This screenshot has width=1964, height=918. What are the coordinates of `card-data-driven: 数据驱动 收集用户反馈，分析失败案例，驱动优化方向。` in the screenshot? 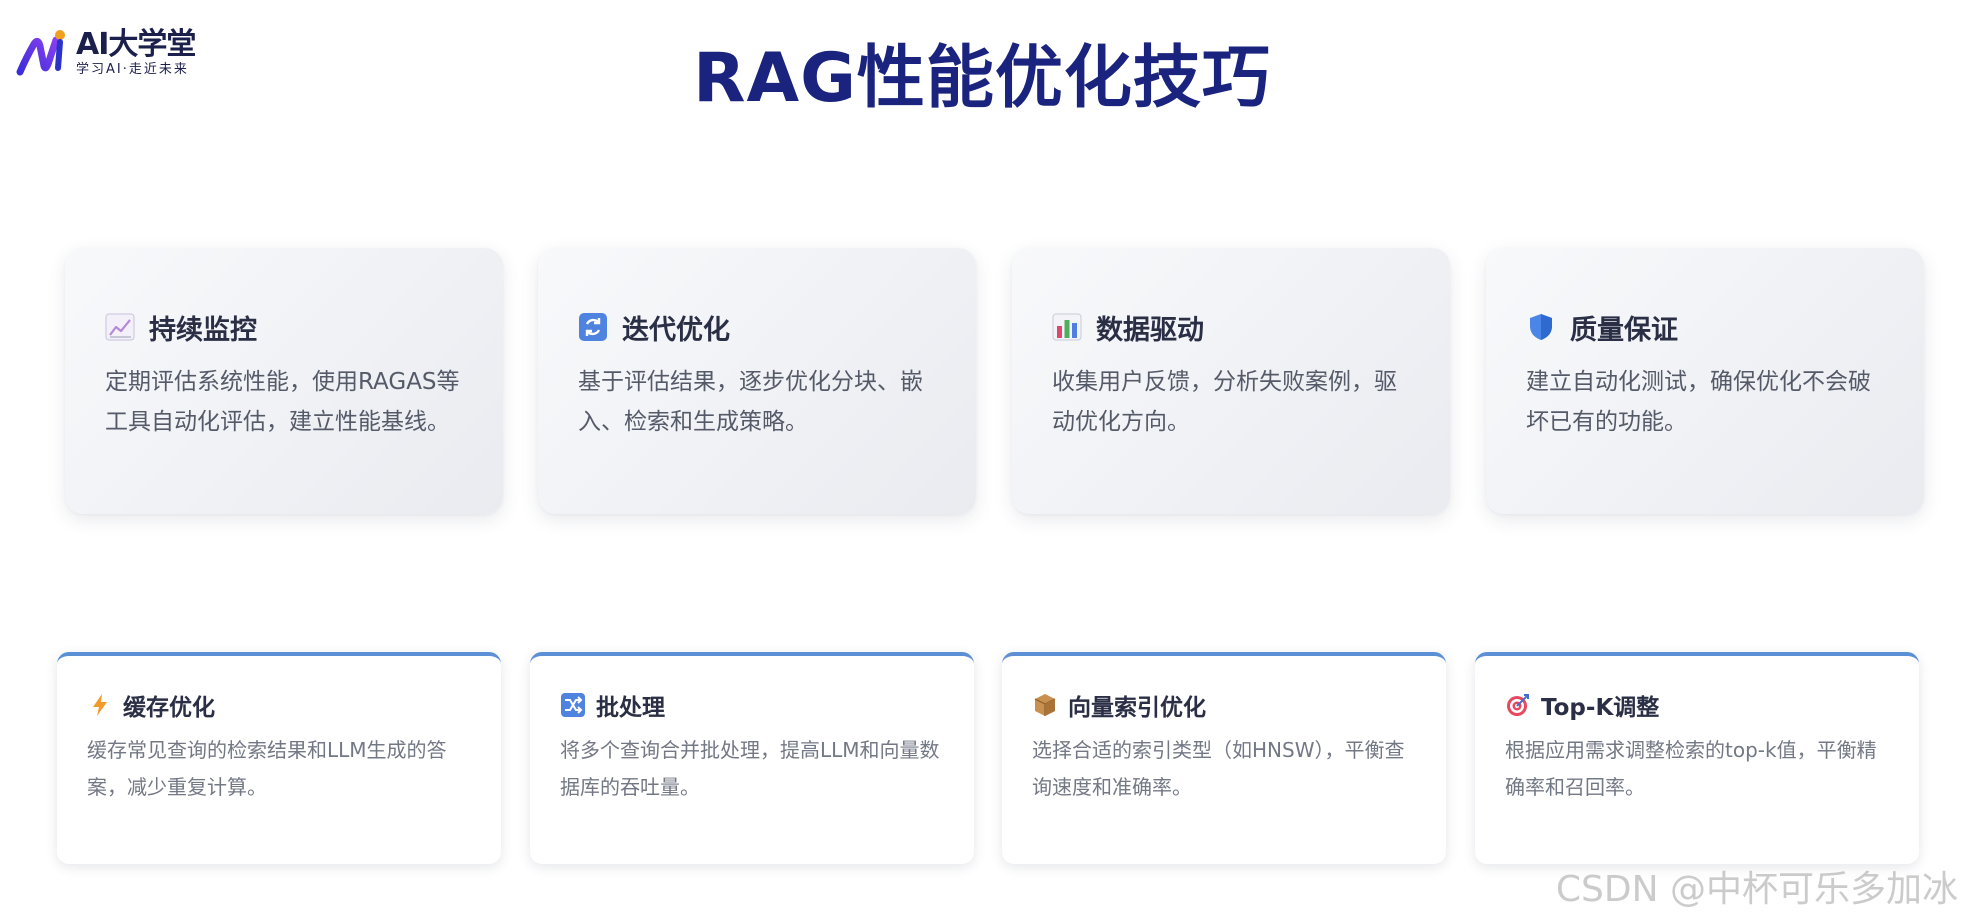 It's located at (1231, 381).